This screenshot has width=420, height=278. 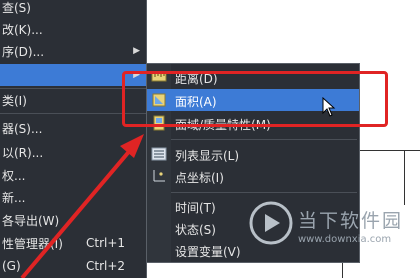 I want to click on list-icon, so click(x=159, y=154).